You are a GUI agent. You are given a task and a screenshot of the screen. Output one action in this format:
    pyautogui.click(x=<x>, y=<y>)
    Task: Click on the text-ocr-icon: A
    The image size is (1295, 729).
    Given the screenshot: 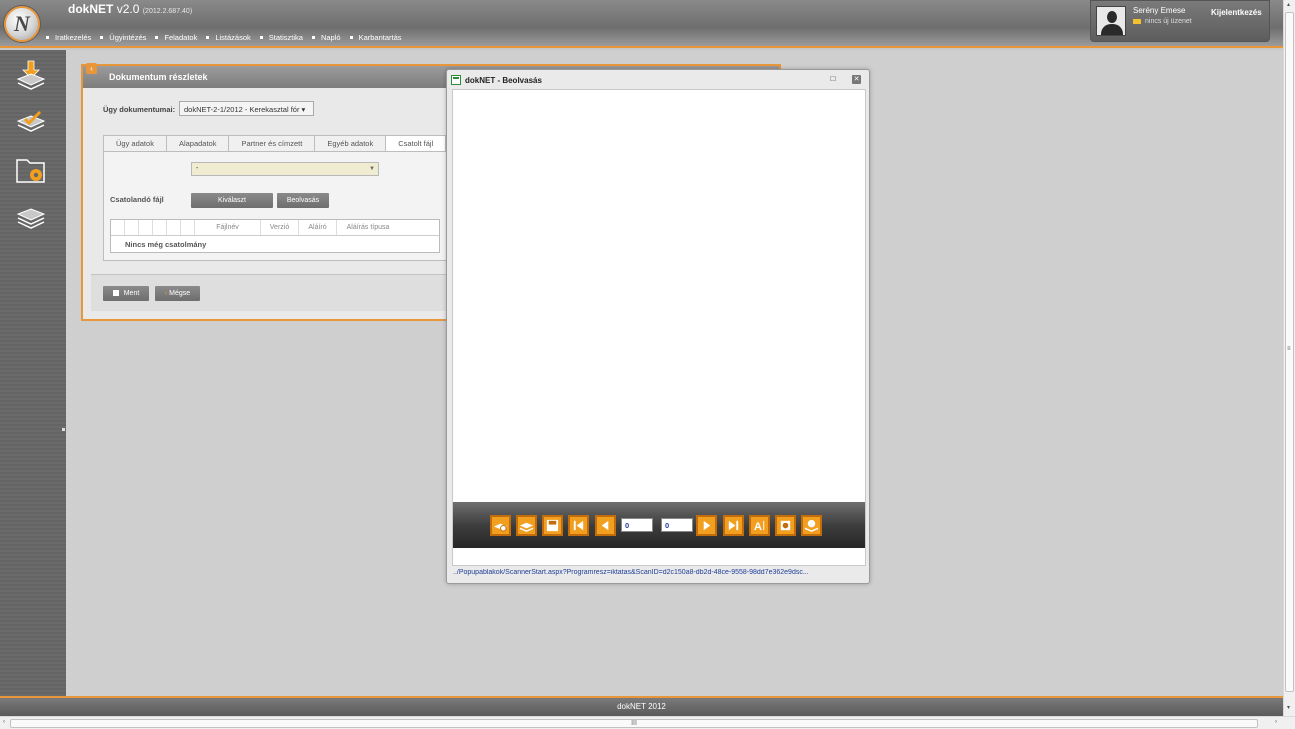 What is the action you would take?
    pyautogui.click(x=759, y=525)
    